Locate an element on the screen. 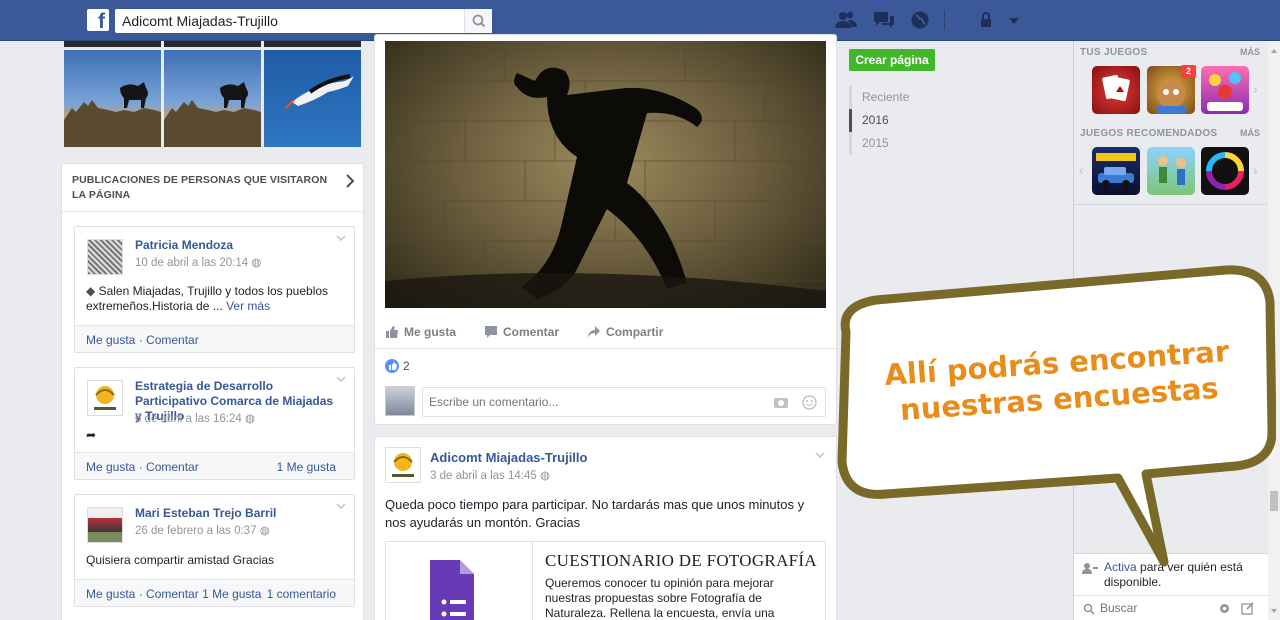 The width and height of the screenshot is (1280, 620). game-archery is located at coordinates (1171, 171).